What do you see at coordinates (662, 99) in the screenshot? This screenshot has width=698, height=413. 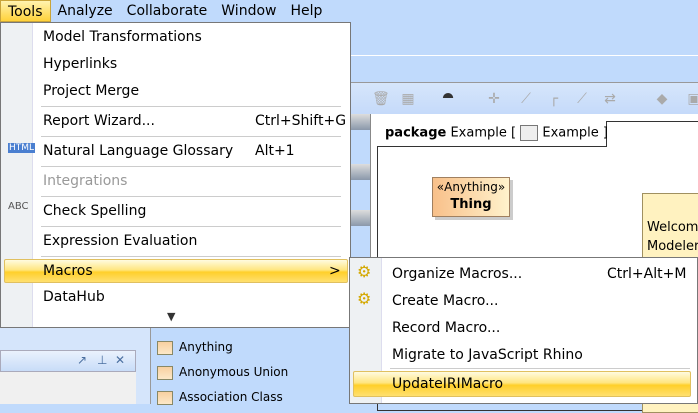 I see `fill-color-icon: ◆` at bounding box center [662, 99].